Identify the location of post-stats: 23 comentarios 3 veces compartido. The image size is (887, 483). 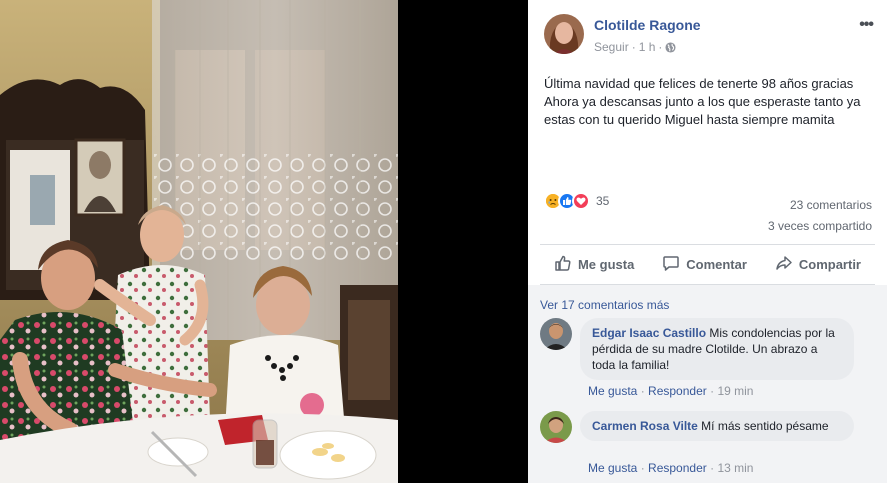
(820, 216).